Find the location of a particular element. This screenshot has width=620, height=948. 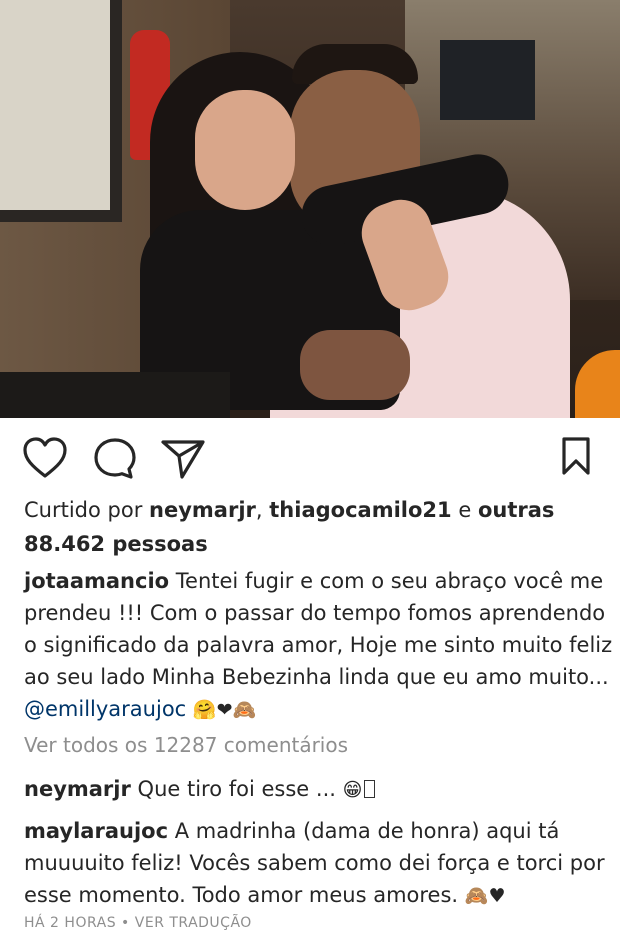

missing-glyph-box is located at coordinates (370, 789).